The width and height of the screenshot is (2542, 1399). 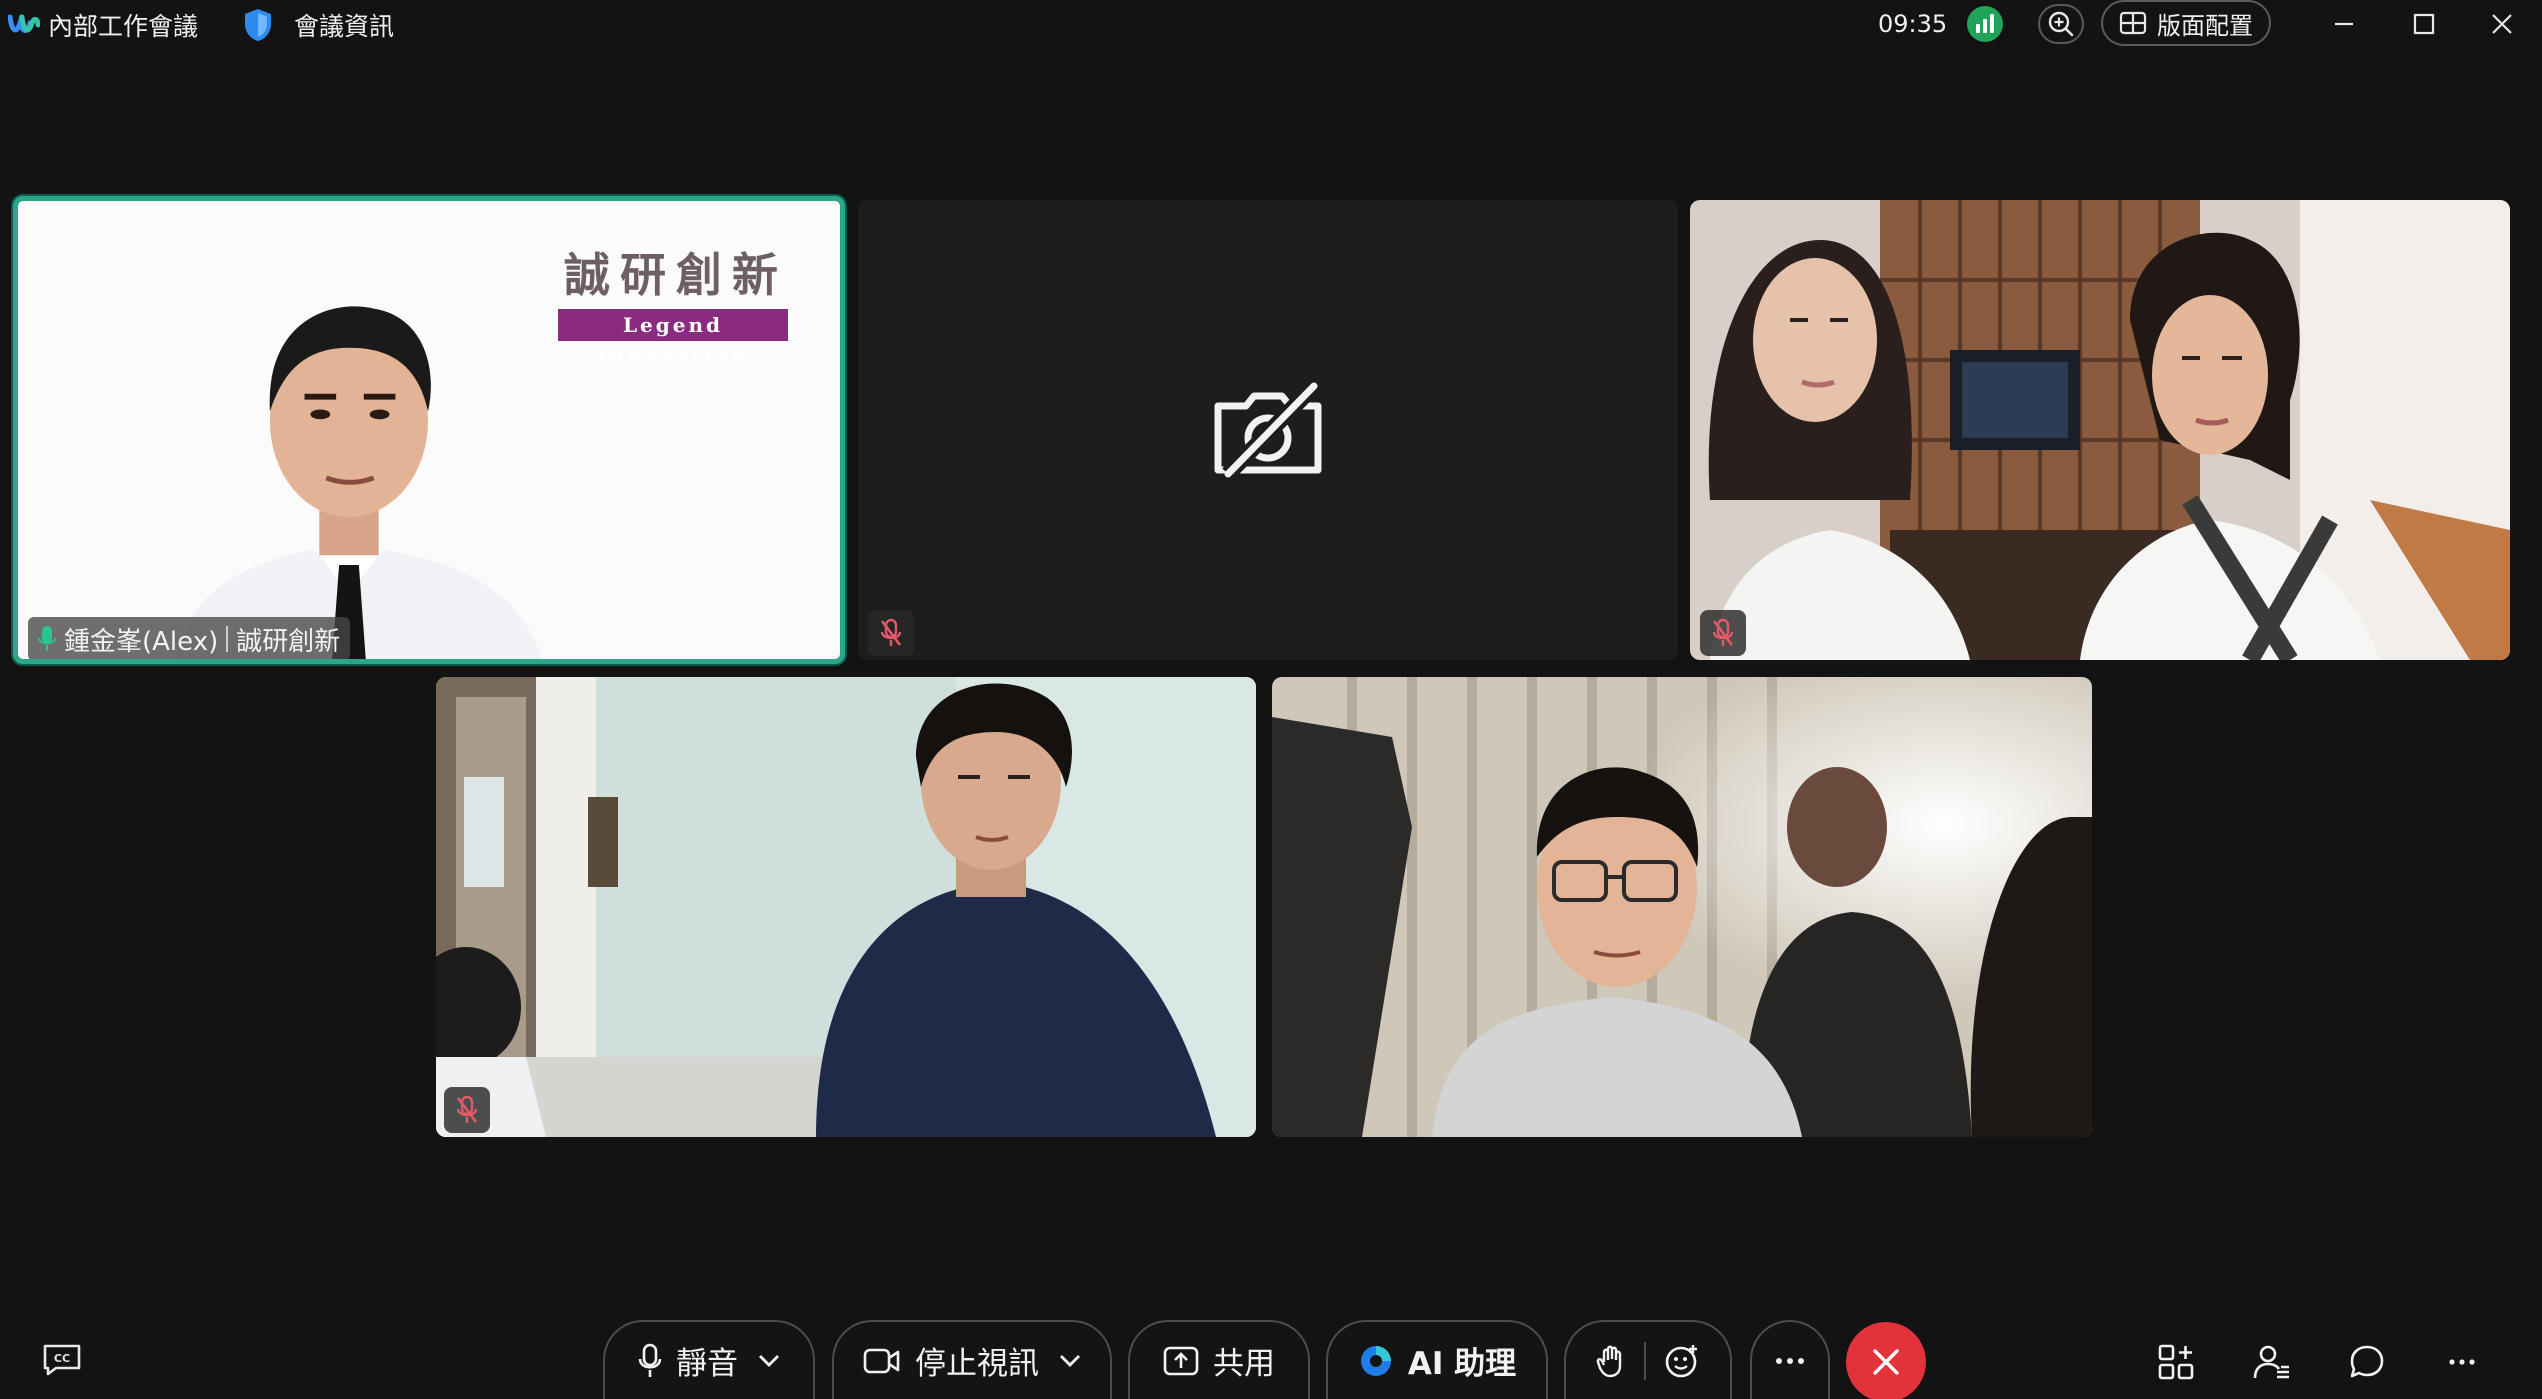 I want to click on participants-button, so click(x=2272, y=1362).